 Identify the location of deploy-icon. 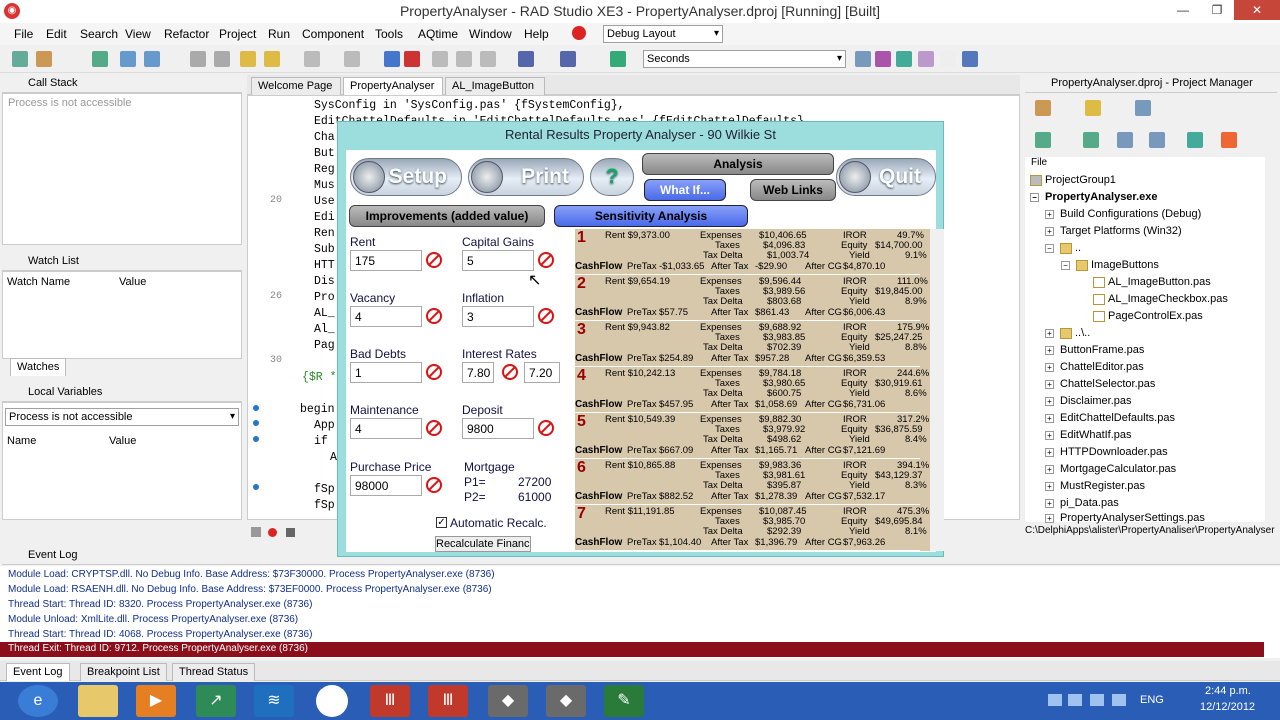
(618, 59).